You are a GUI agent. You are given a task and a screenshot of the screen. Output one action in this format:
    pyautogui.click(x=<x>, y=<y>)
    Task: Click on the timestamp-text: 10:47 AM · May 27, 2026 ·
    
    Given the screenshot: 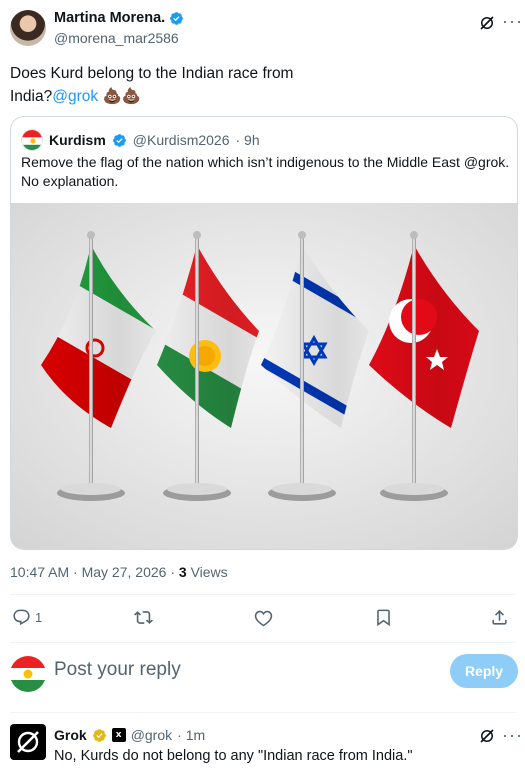 What is the action you would take?
    pyautogui.click(x=94, y=572)
    